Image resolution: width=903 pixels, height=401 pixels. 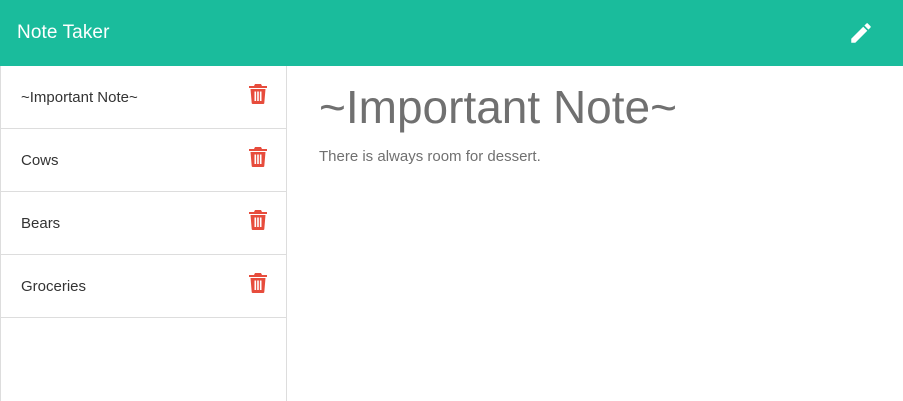 I want to click on app-title: Note Taker, so click(x=63, y=33).